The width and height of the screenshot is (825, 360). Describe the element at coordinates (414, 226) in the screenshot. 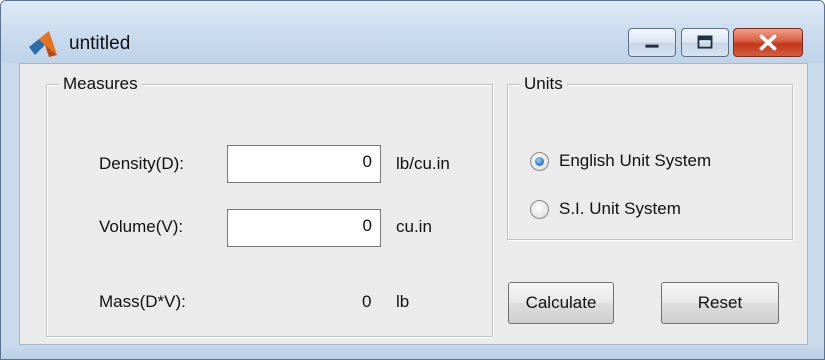

I see `volume-unit: cu.in` at that location.